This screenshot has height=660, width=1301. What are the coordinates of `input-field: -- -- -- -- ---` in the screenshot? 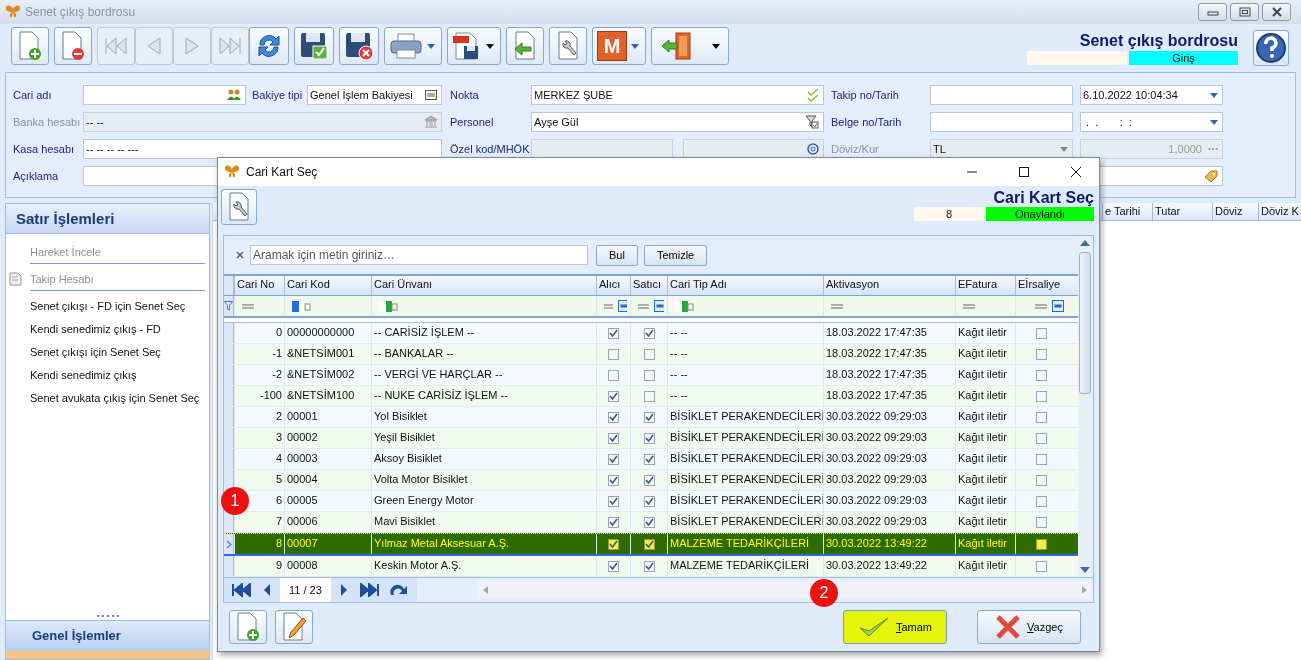 It's located at (262, 149).